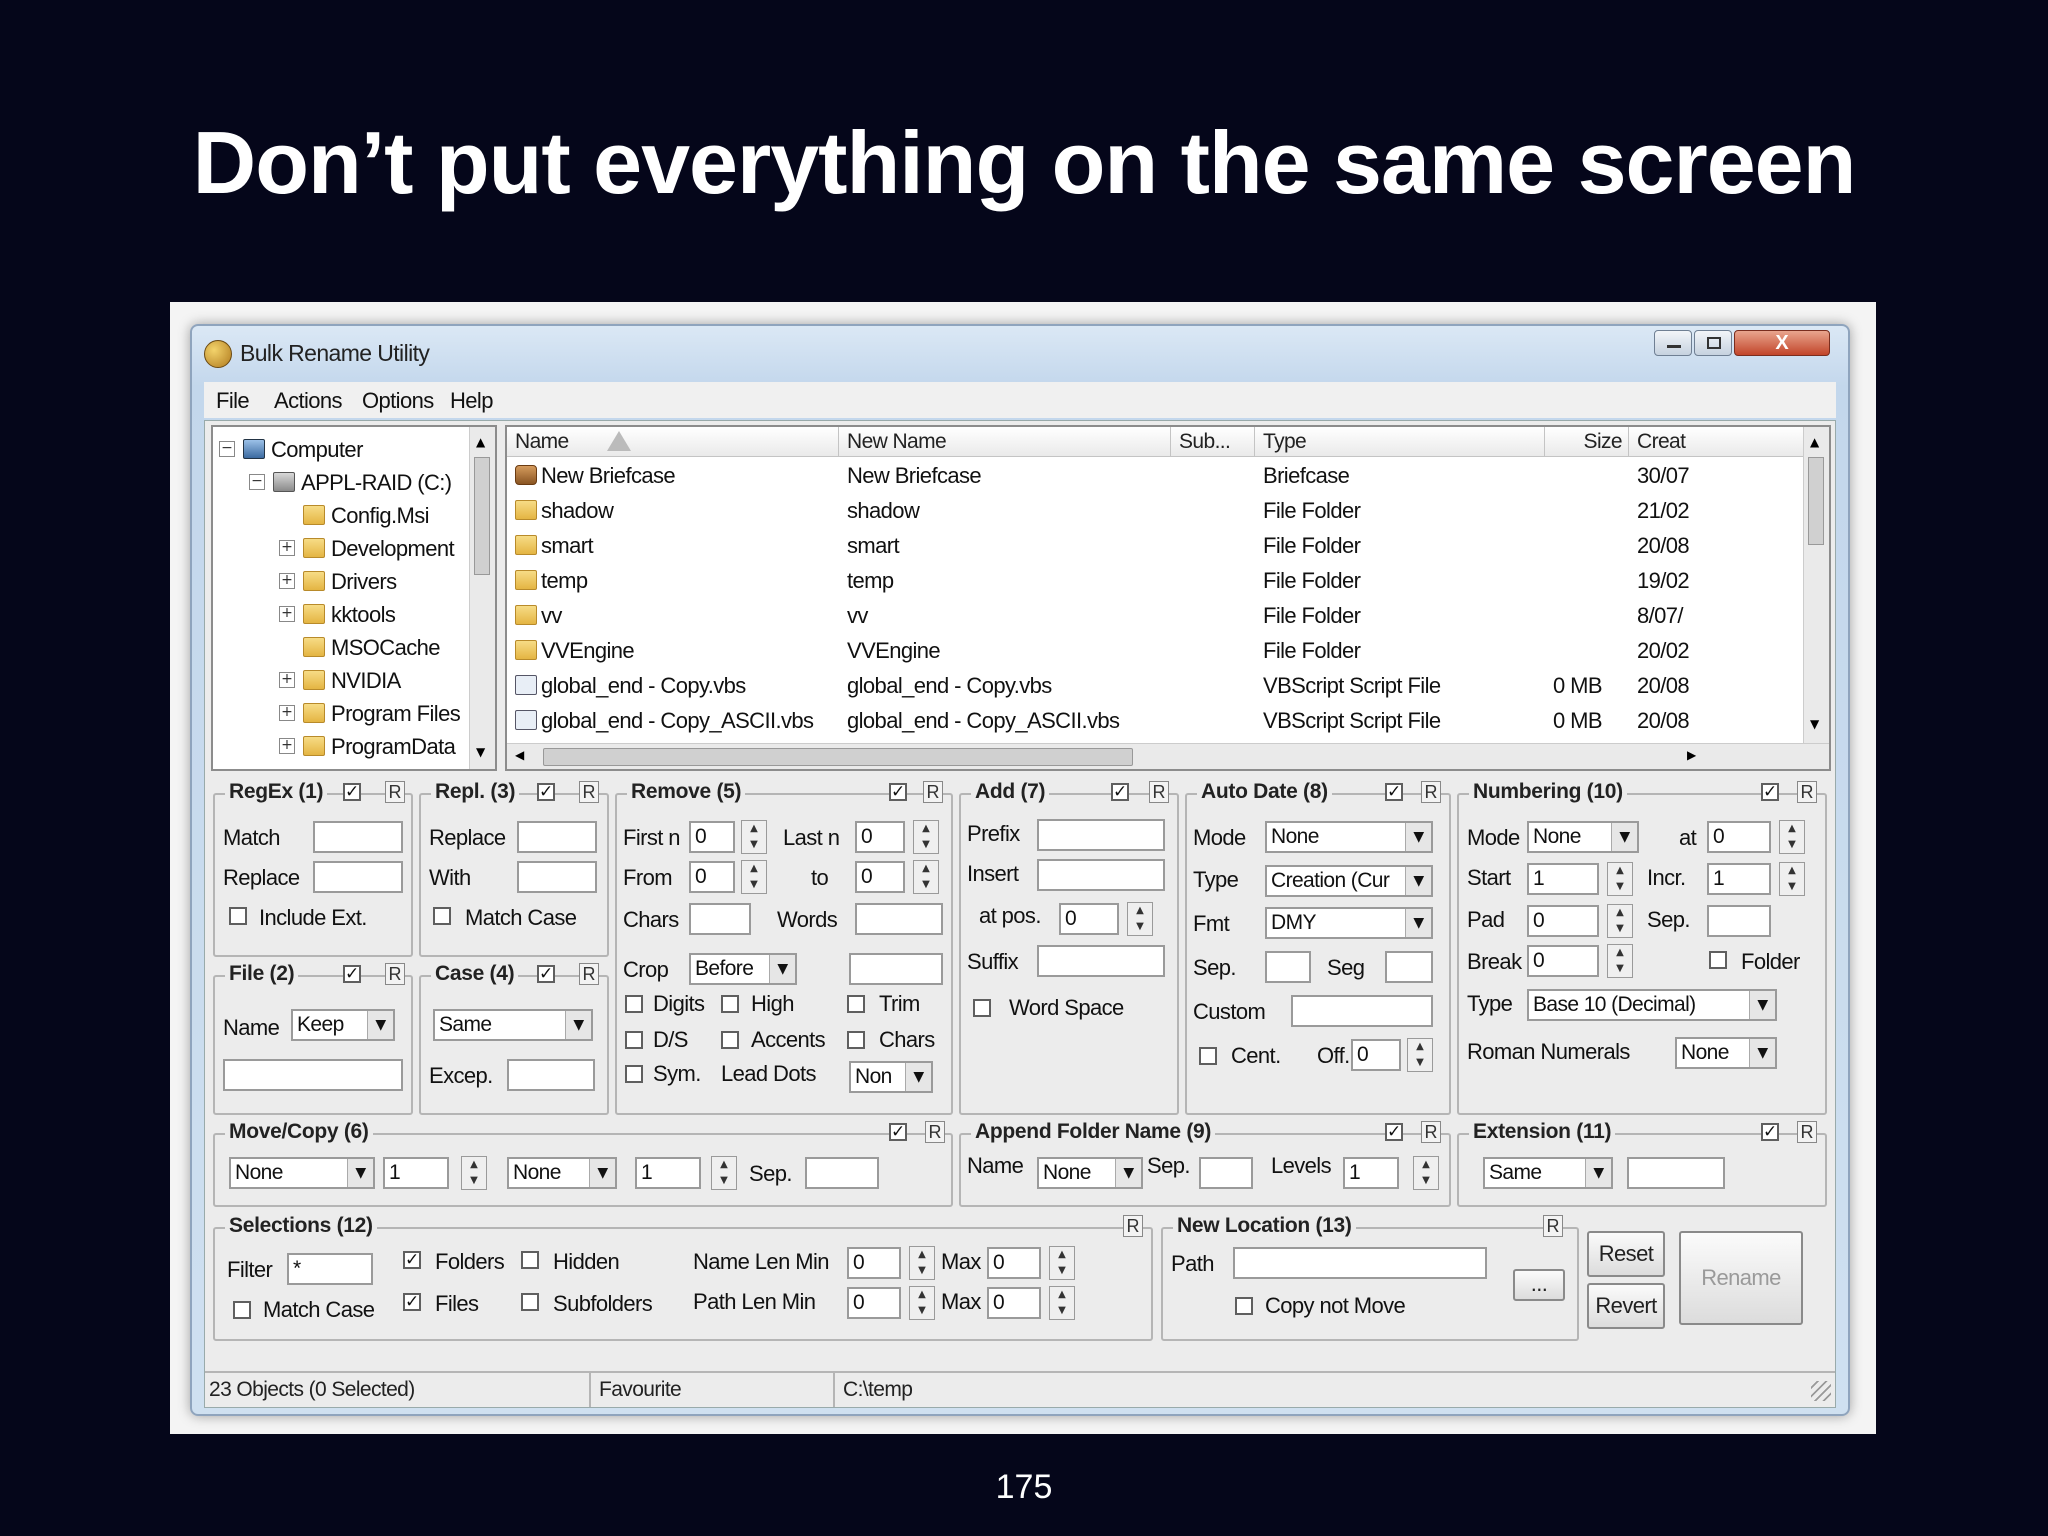 The width and height of the screenshot is (2048, 1536). What do you see at coordinates (341, 449) in the screenshot?
I see `tree-item: − Computer` at bounding box center [341, 449].